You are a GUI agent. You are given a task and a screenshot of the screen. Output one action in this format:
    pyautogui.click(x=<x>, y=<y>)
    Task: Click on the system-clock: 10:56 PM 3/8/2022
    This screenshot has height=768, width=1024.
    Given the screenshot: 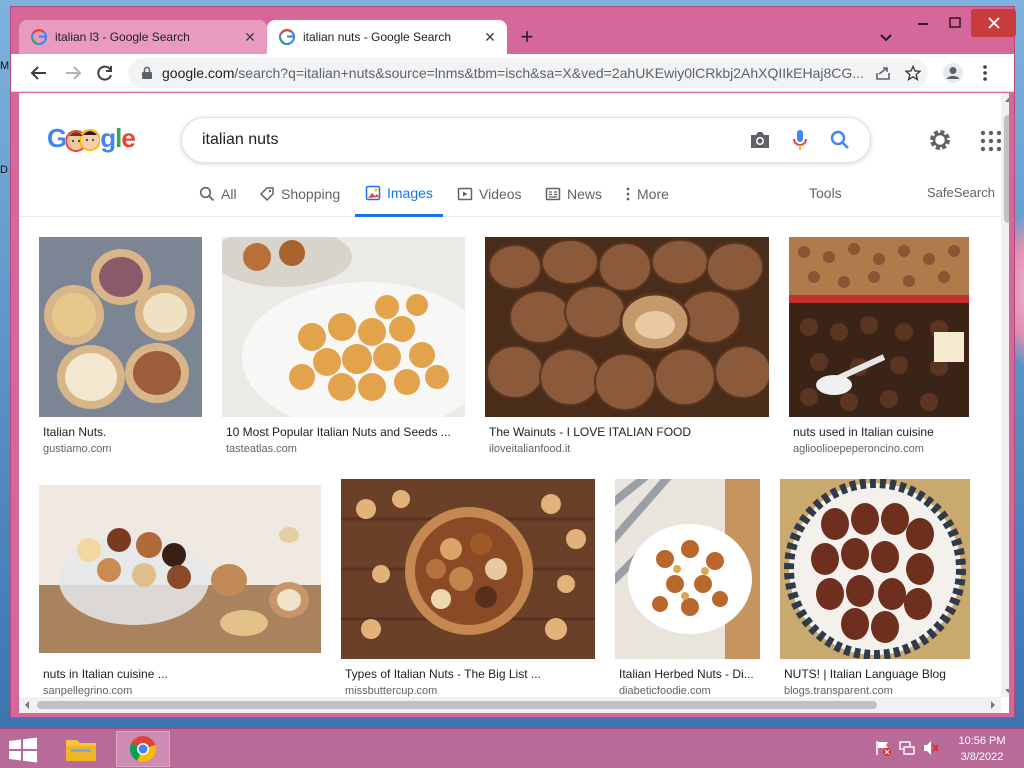 What is the action you would take?
    pyautogui.click(x=982, y=749)
    